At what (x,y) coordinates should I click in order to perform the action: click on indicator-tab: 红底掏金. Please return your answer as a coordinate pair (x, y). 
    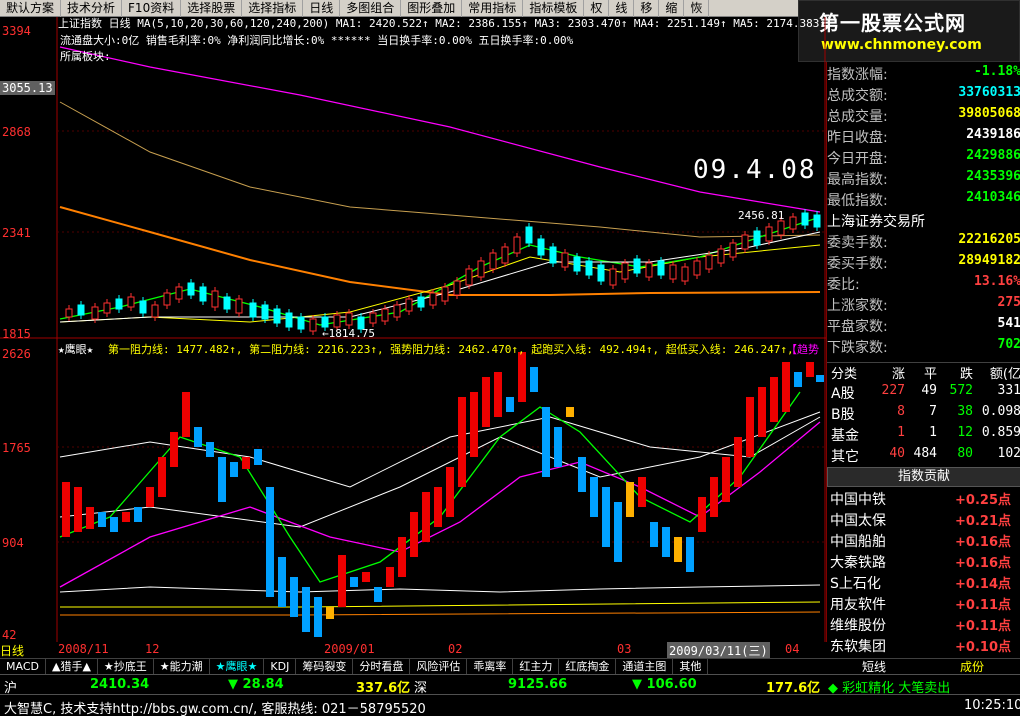
    Looking at the image, I should click on (588, 667).